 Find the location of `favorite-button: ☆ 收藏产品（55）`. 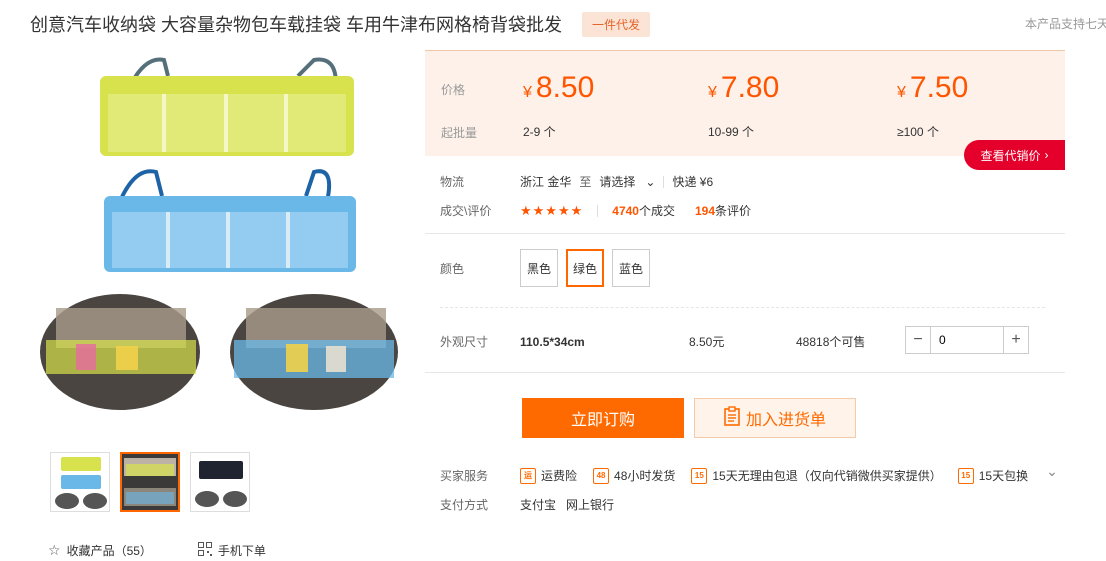

favorite-button: ☆ 收藏产品（55） is located at coordinates (100, 550).